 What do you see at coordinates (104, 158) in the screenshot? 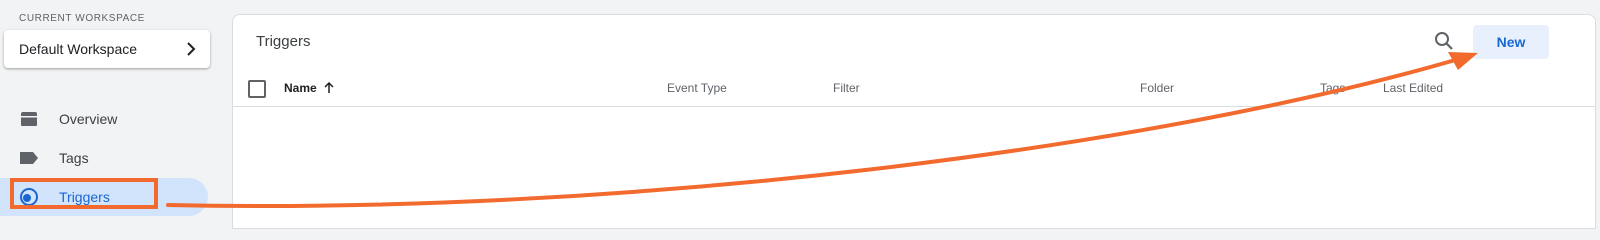
I see `sidebar-item-tags: Tags` at bounding box center [104, 158].